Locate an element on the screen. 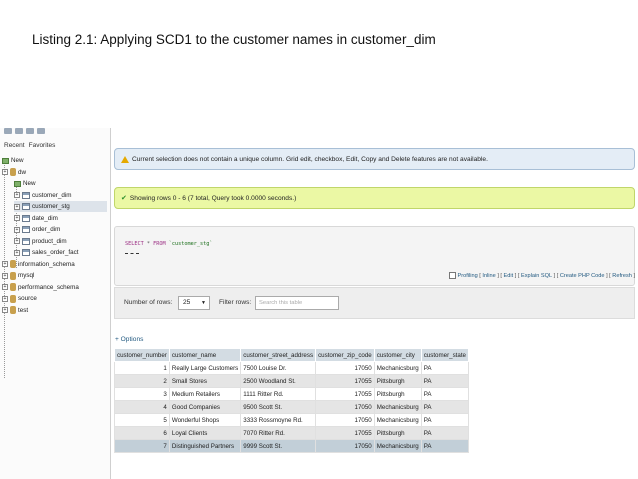 The width and height of the screenshot is (638, 479). tab-favorites: Favorites is located at coordinates (42, 145).